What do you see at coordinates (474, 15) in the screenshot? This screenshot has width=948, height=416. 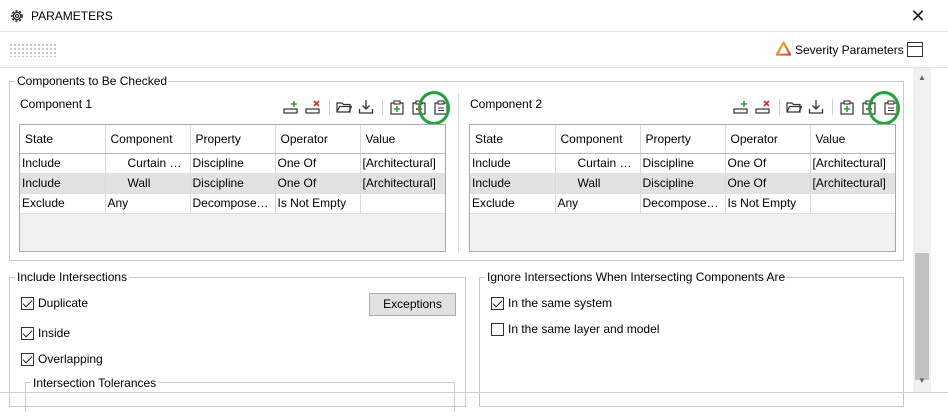 I see `title-bar` at bounding box center [474, 15].